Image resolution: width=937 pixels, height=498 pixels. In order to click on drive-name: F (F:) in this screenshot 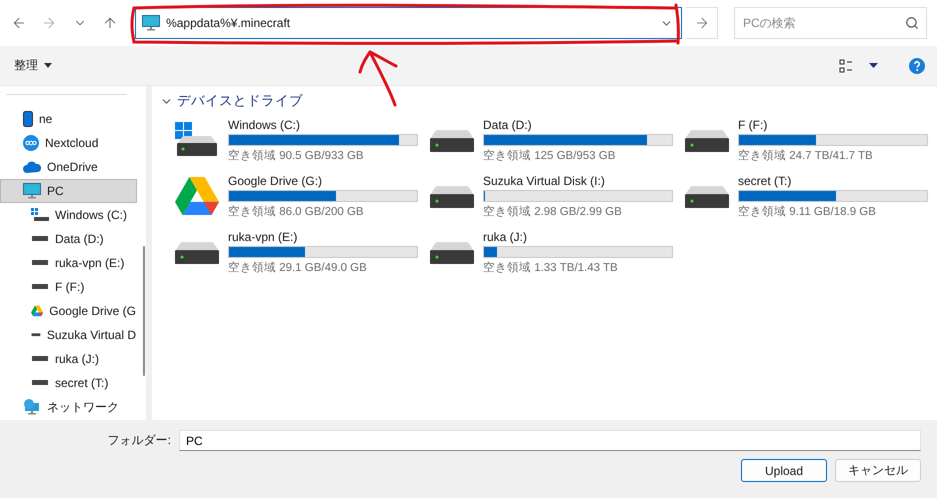, I will do `click(833, 125)`.